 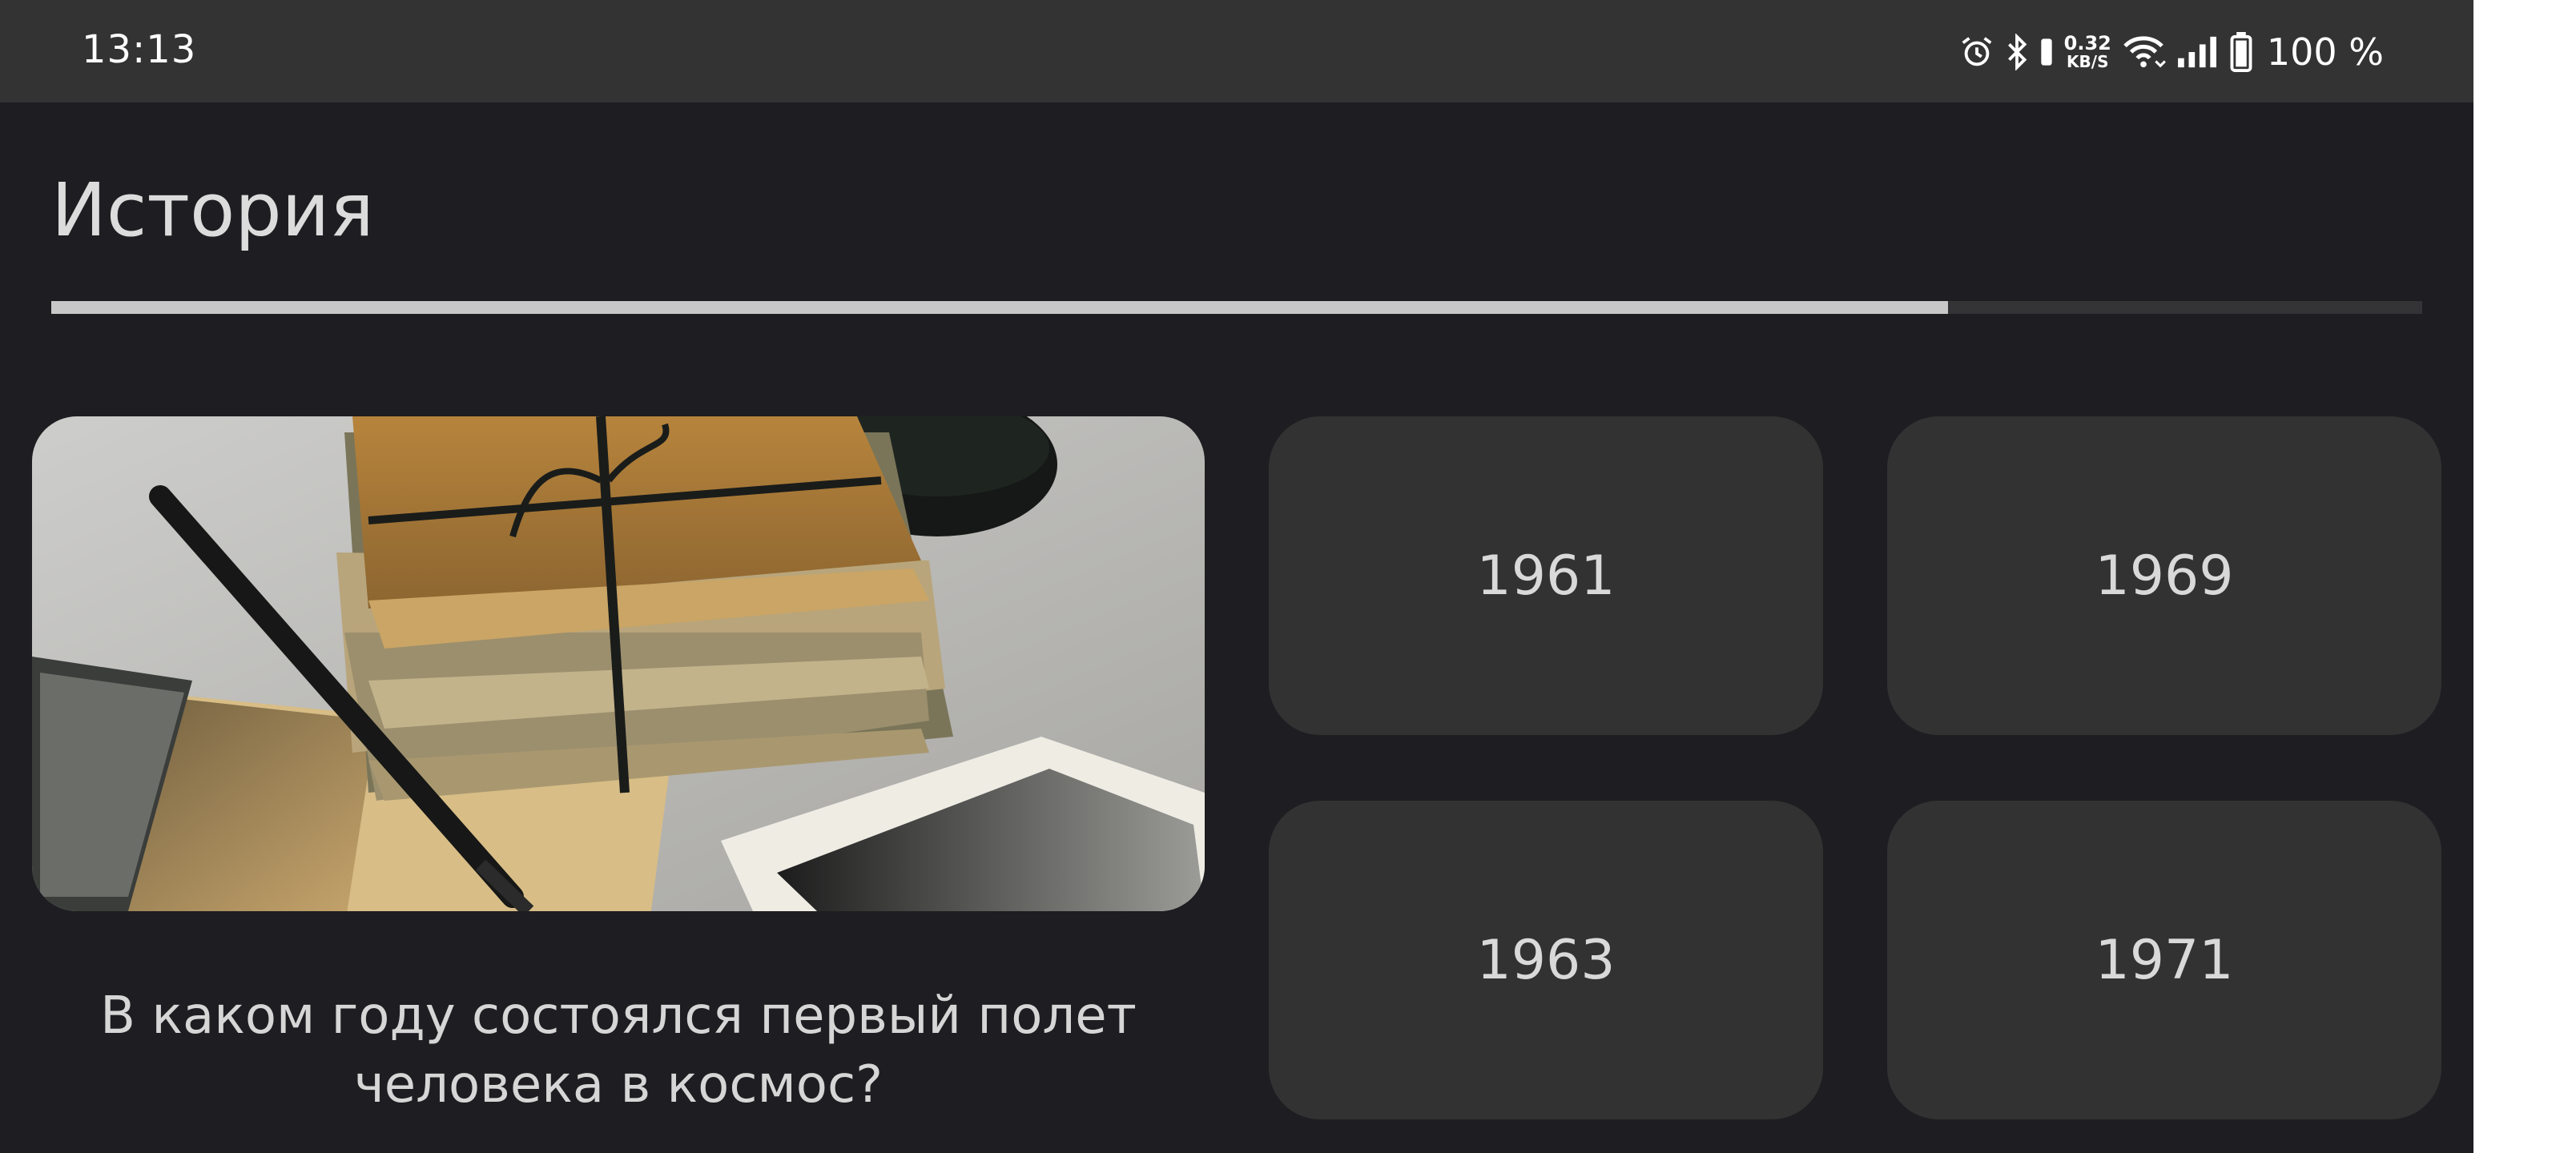 What do you see at coordinates (2143, 52) in the screenshot?
I see `wifi-icon` at bounding box center [2143, 52].